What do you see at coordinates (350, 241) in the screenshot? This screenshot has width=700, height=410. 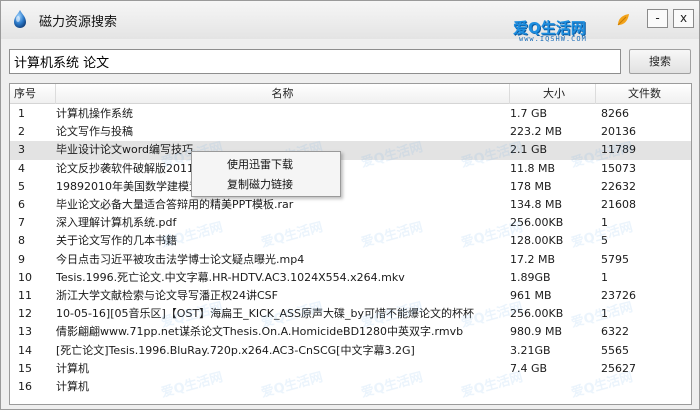 I see `table-row: 8 关于论文写作的几本书籍 128.00KB 5` at bounding box center [350, 241].